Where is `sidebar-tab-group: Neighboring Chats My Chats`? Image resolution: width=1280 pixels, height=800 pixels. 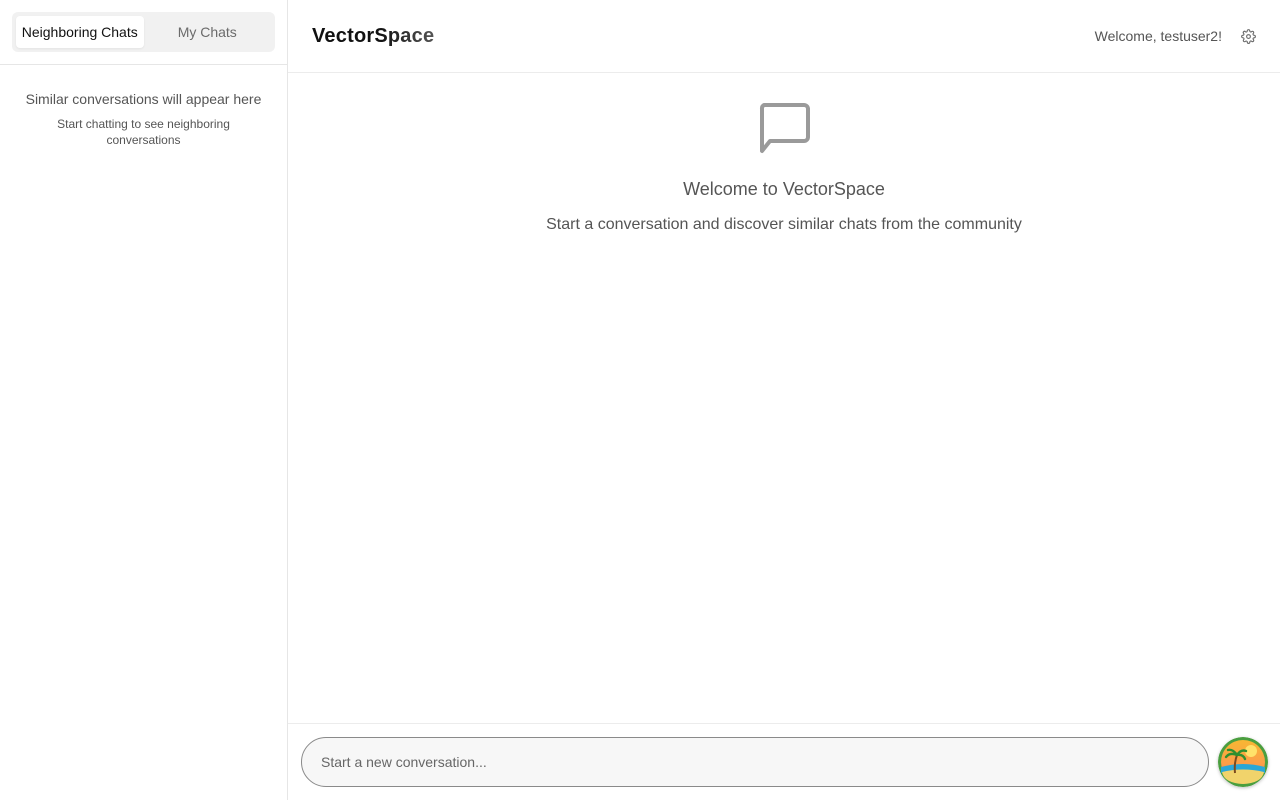
sidebar-tab-group: Neighboring Chats My Chats is located at coordinates (143, 32).